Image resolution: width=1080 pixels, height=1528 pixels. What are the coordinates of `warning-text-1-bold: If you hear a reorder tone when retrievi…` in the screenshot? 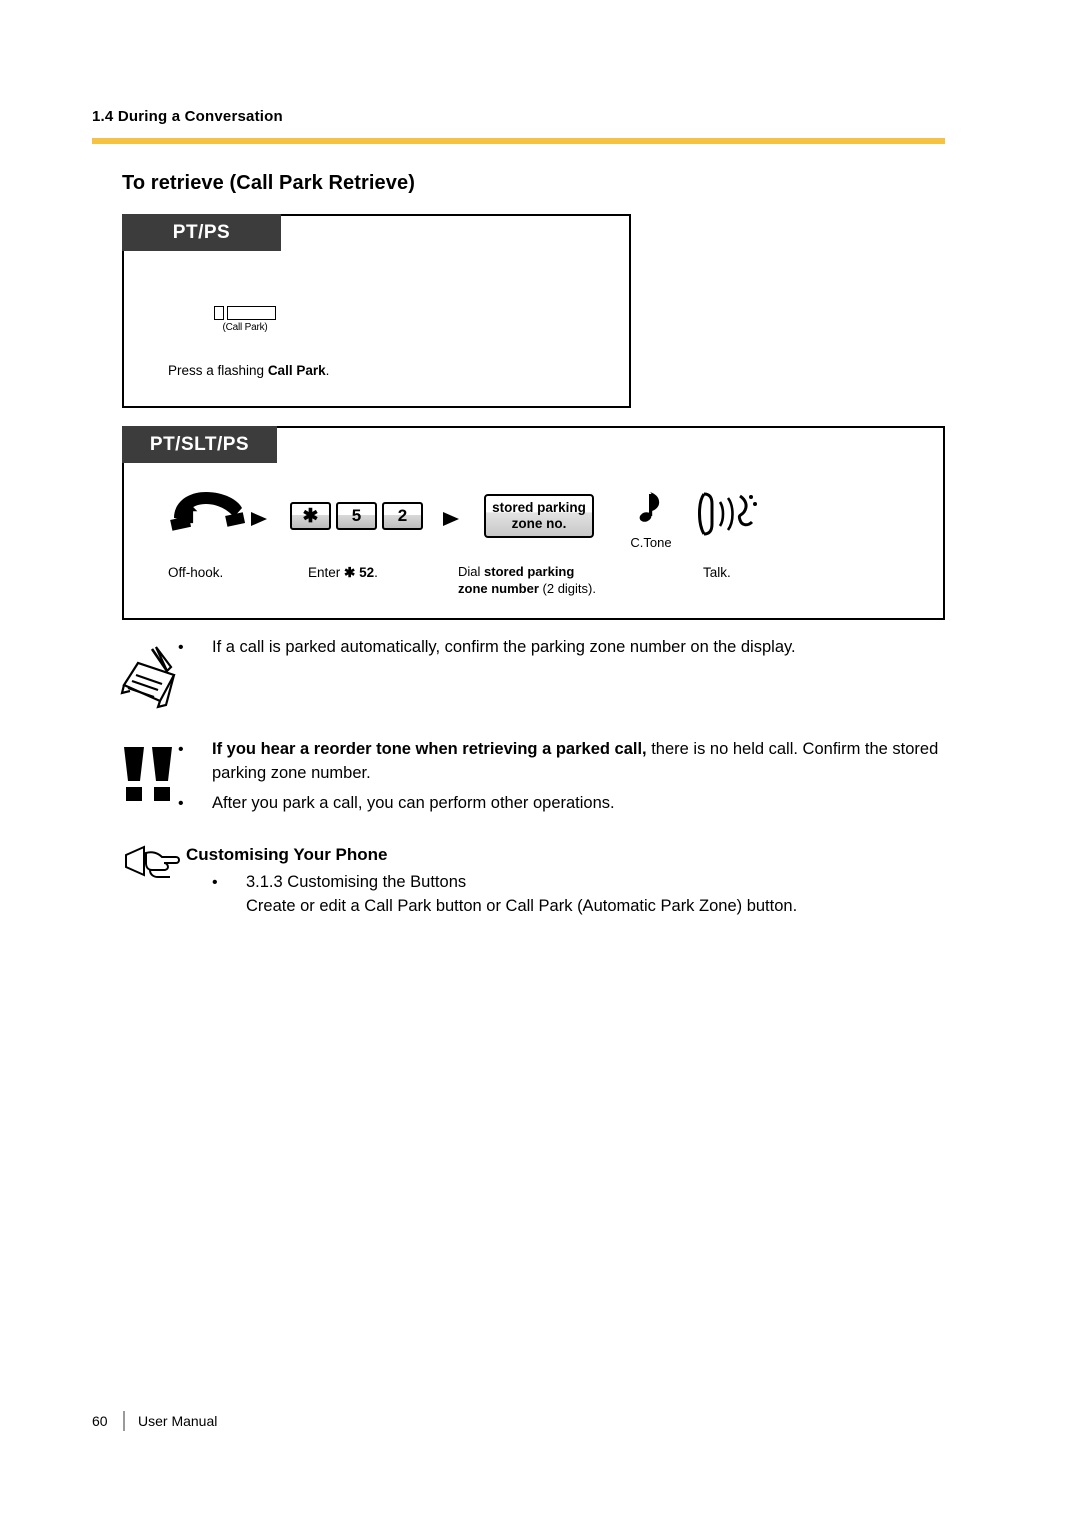 It's located at (429, 749).